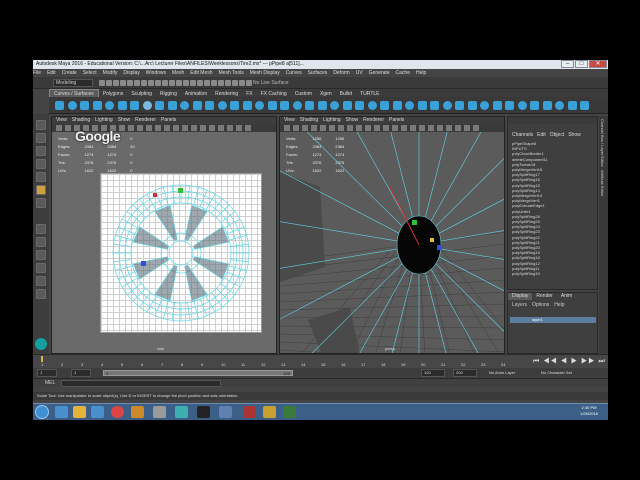  I want to click on scale-handle-blue, so click(439, 247).